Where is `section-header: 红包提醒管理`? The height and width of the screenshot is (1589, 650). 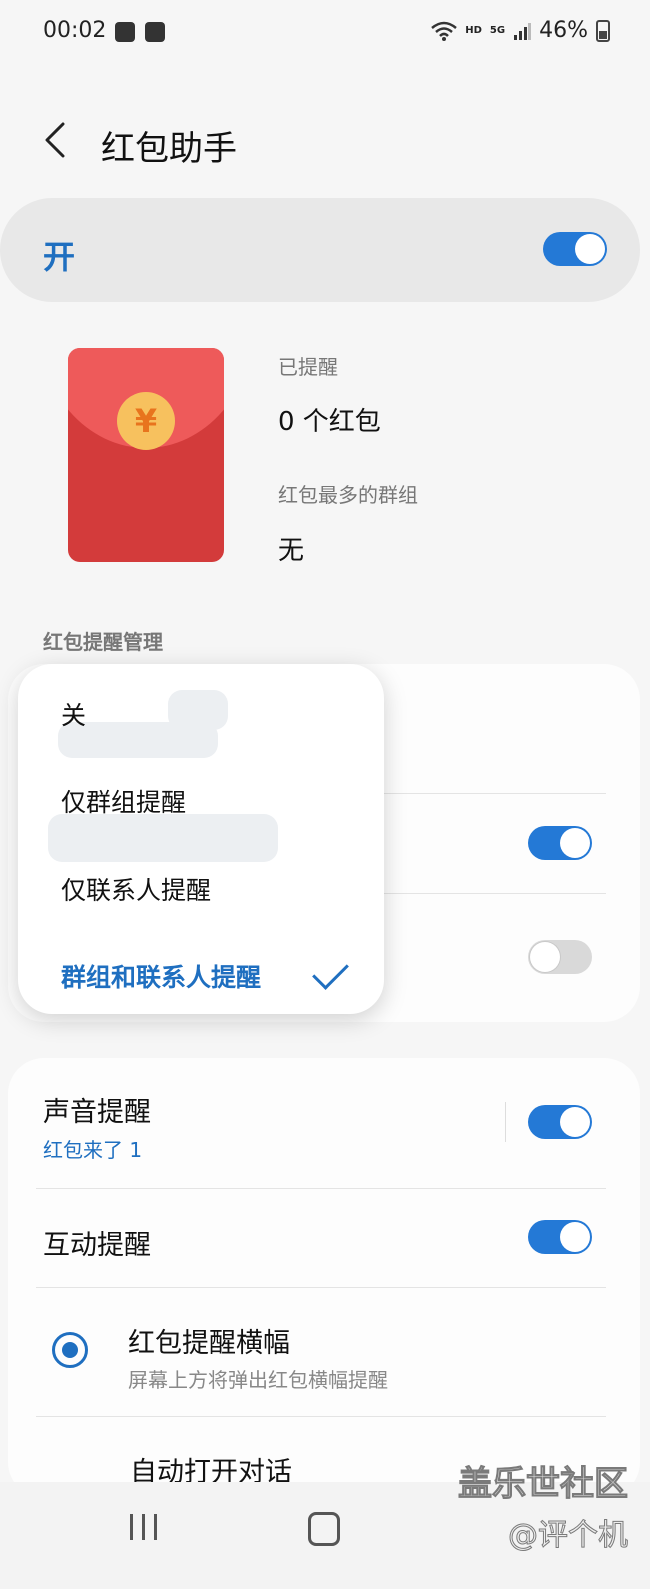 section-header: 红包提醒管理 is located at coordinates (103, 642).